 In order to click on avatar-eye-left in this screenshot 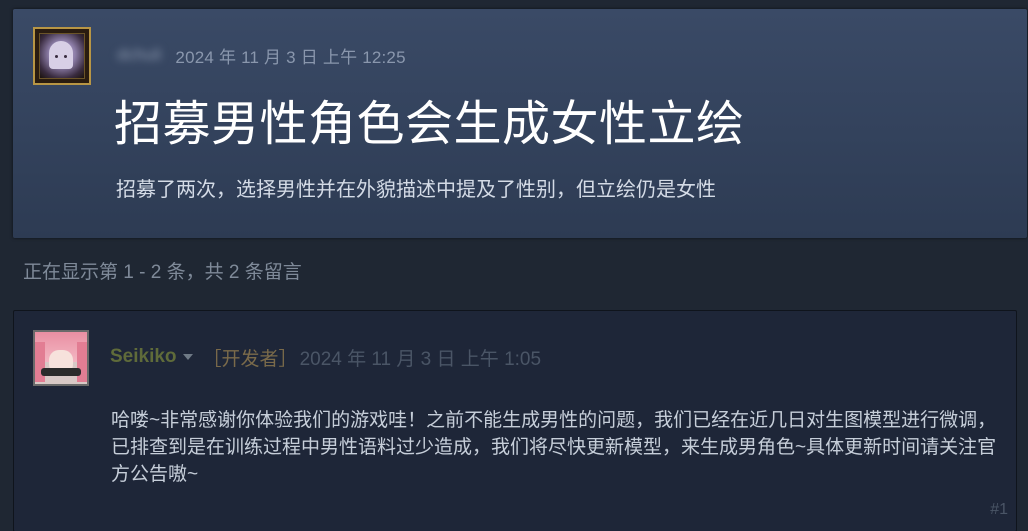, I will do `click(56, 56)`.